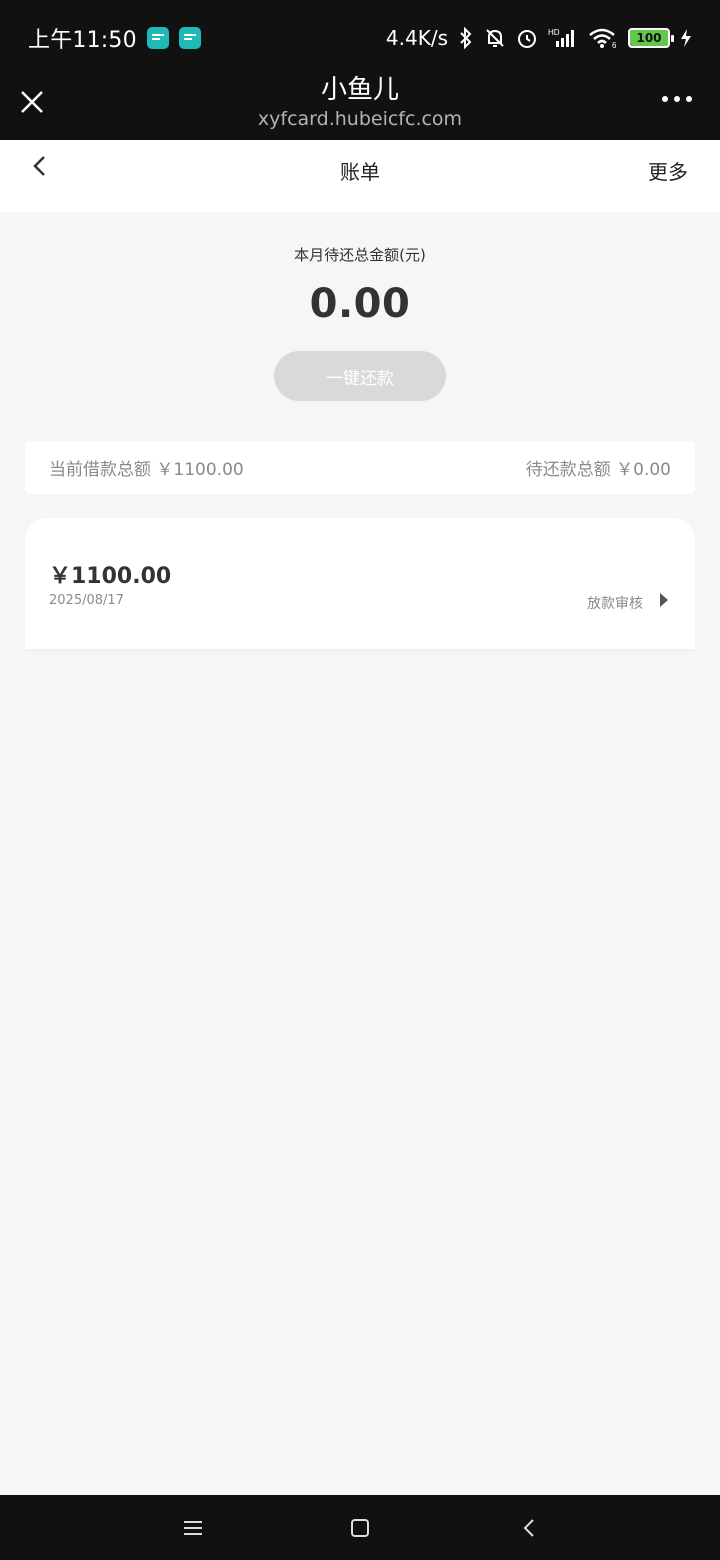 This screenshot has height=1560, width=720. Describe the element at coordinates (100, 470) in the screenshot. I see `current-loan-label: 当前借款总额` at that location.